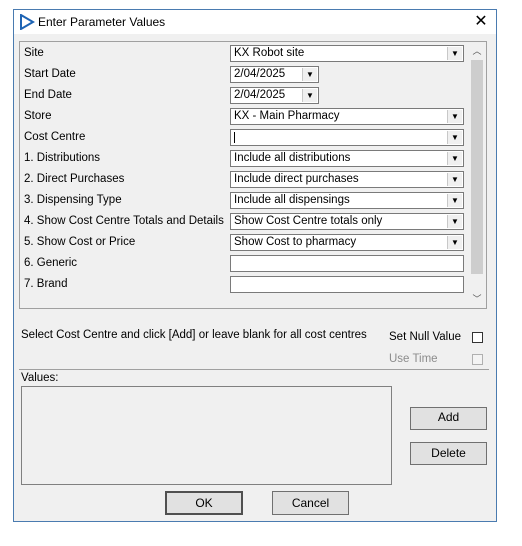  I want to click on add-button-label: Add, so click(448, 417).